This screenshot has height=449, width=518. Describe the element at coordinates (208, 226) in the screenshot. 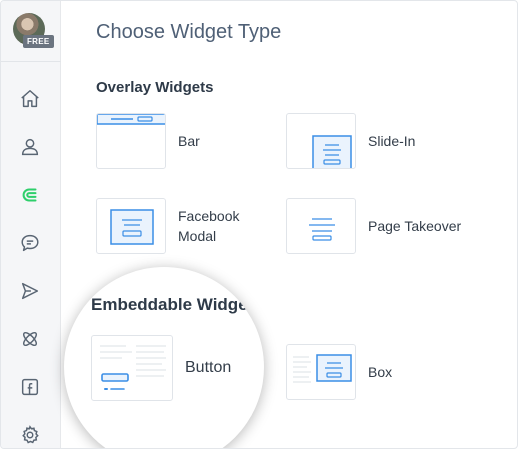

I see `widget-facebook-modal-label: Facebook Modal` at that location.